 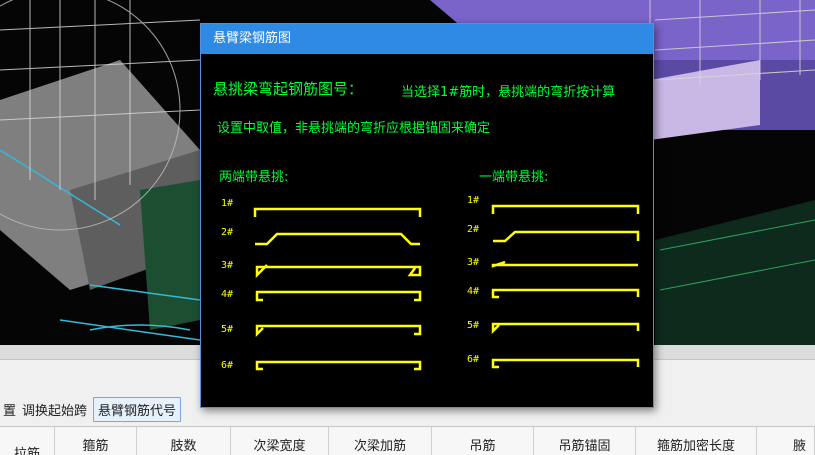 I want to click on grid-col-hanger-bar: 吊筋, so click(x=483, y=441).